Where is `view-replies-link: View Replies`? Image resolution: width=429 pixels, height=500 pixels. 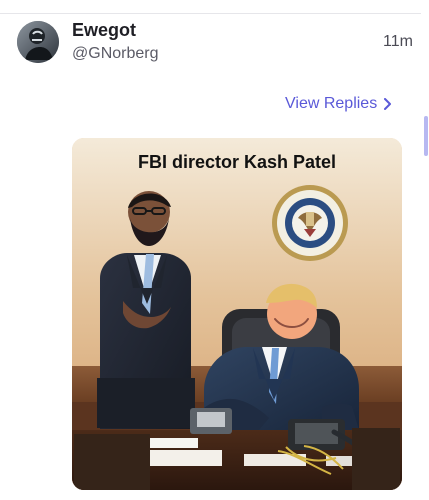 view-replies-link: View Replies is located at coordinates (339, 104).